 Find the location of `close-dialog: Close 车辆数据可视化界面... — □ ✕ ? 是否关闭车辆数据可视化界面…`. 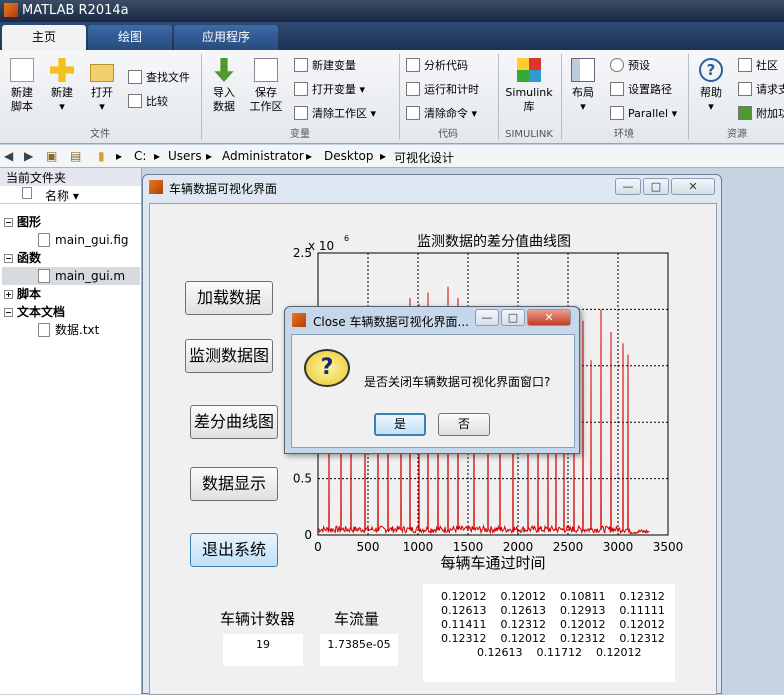

close-dialog: Close 车辆数据可视化界面... — □ ✕ ? 是否关闭车辆数据可视化界面… is located at coordinates (432, 380).